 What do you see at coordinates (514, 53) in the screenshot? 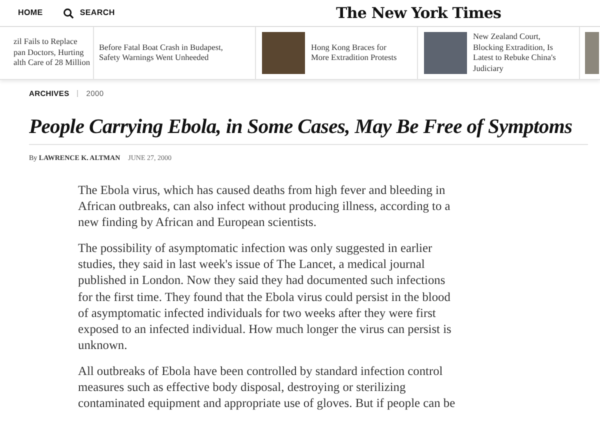
I see `story-link: New Zealand Court, Blocking Extradition, Is Latest to Rebuke China's Judiciary` at bounding box center [514, 53].